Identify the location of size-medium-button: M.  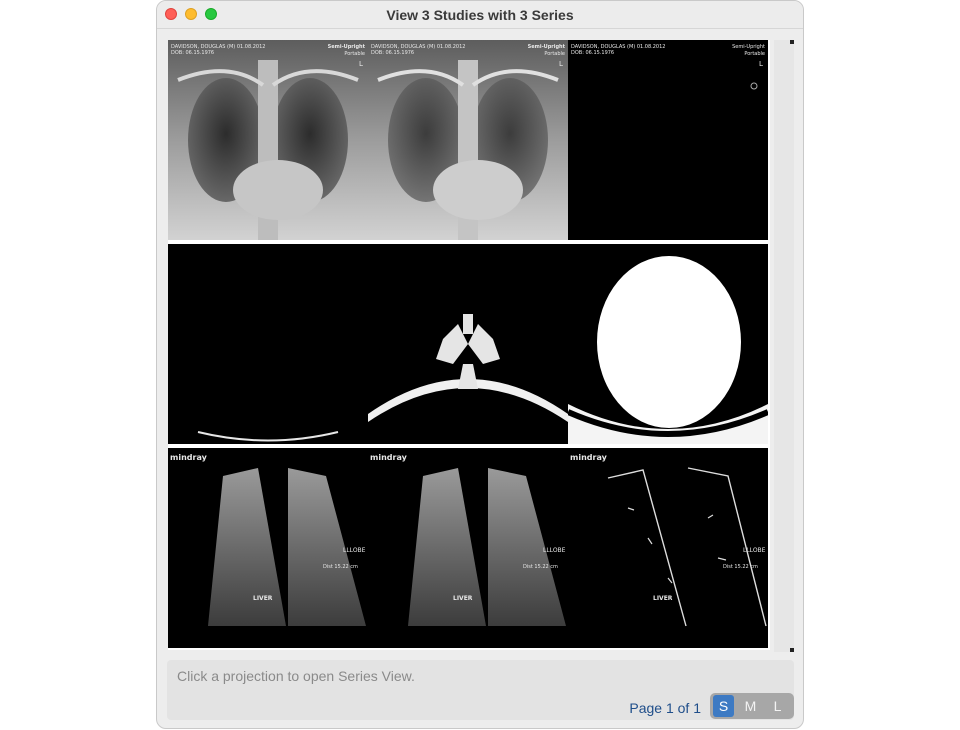
(750, 706).